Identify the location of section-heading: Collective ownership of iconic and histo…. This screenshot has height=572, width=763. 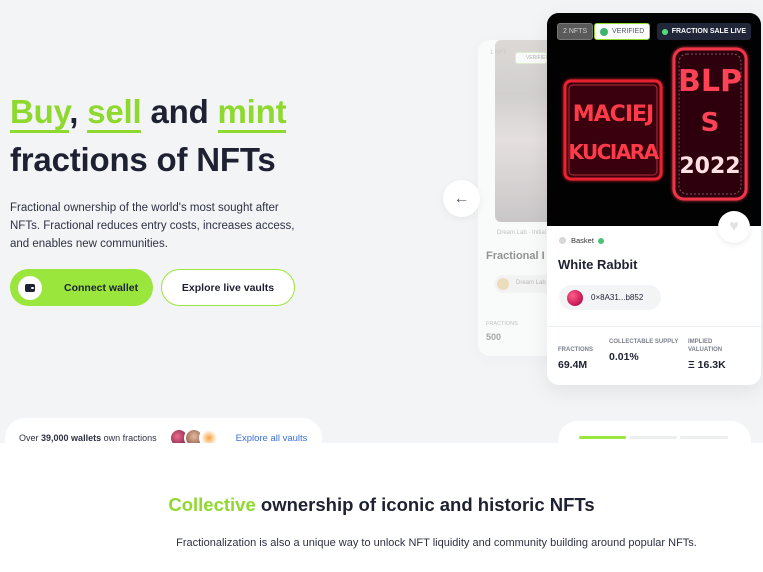
(381, 505).